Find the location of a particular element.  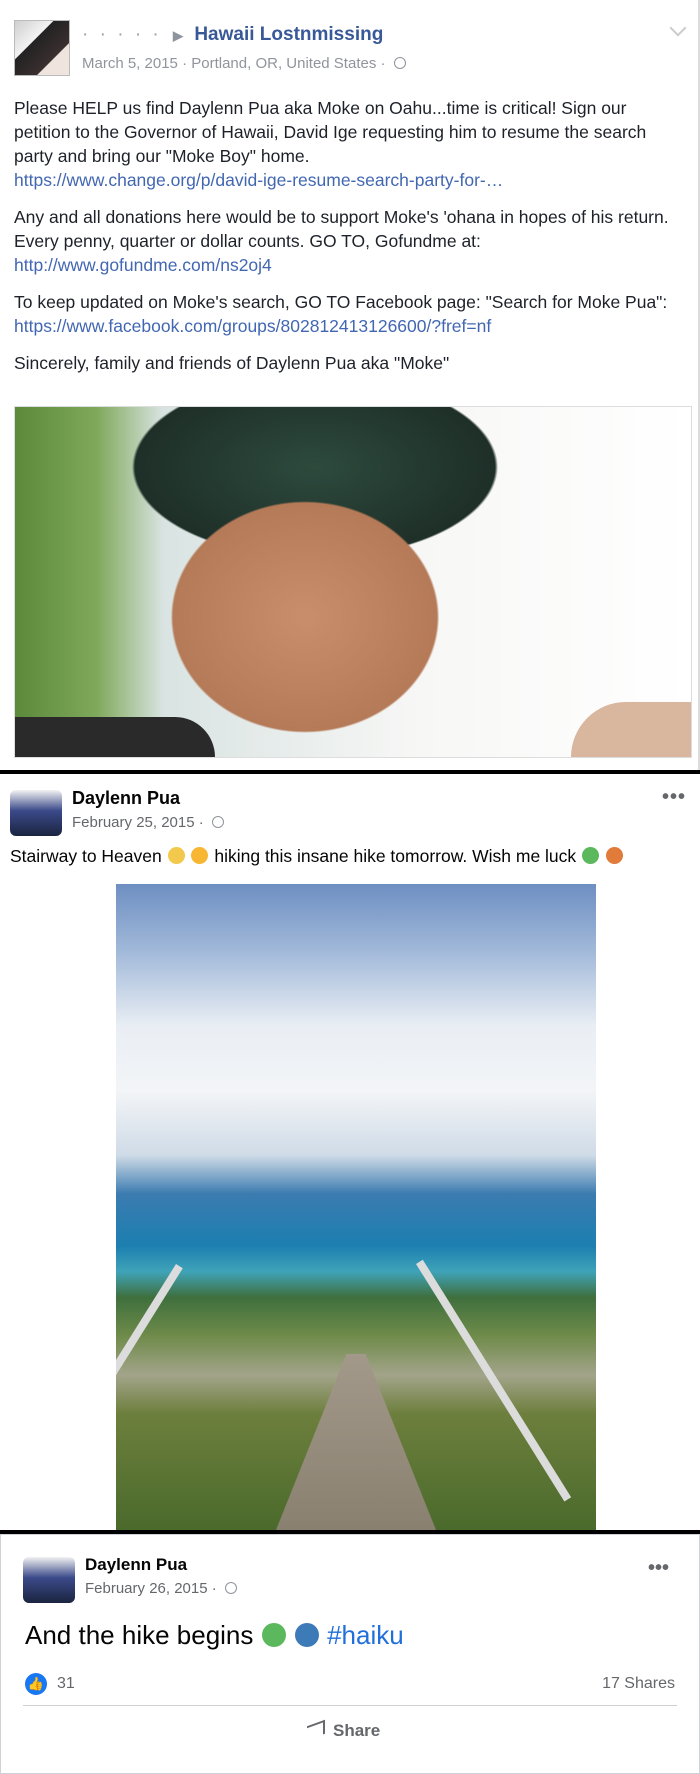

post-date: February 26, 2015 · is located at coordinates (151, 1588).